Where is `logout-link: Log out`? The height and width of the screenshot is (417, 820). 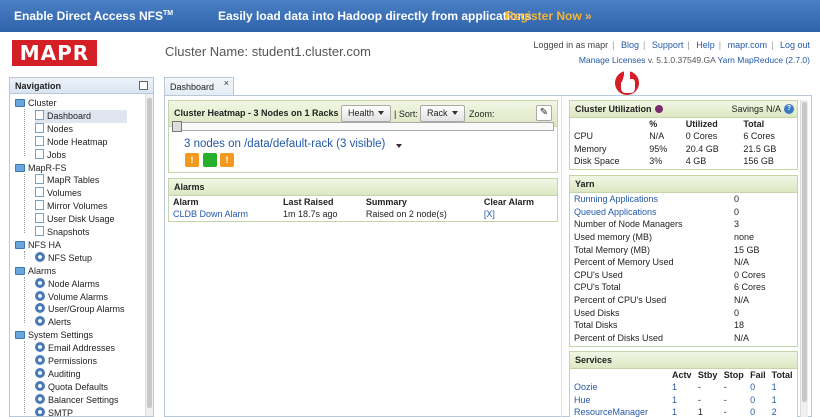 logout-link: Log out is located at coordinates (795, 45).